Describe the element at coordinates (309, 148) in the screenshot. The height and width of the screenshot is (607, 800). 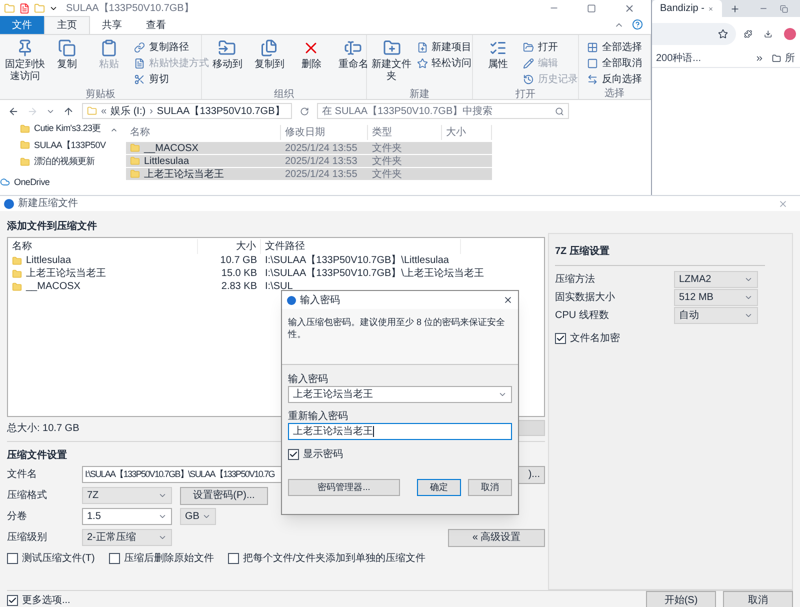
I see `file-row: __MACOSX 2025/1/24 13:55 文件夹` at that location.